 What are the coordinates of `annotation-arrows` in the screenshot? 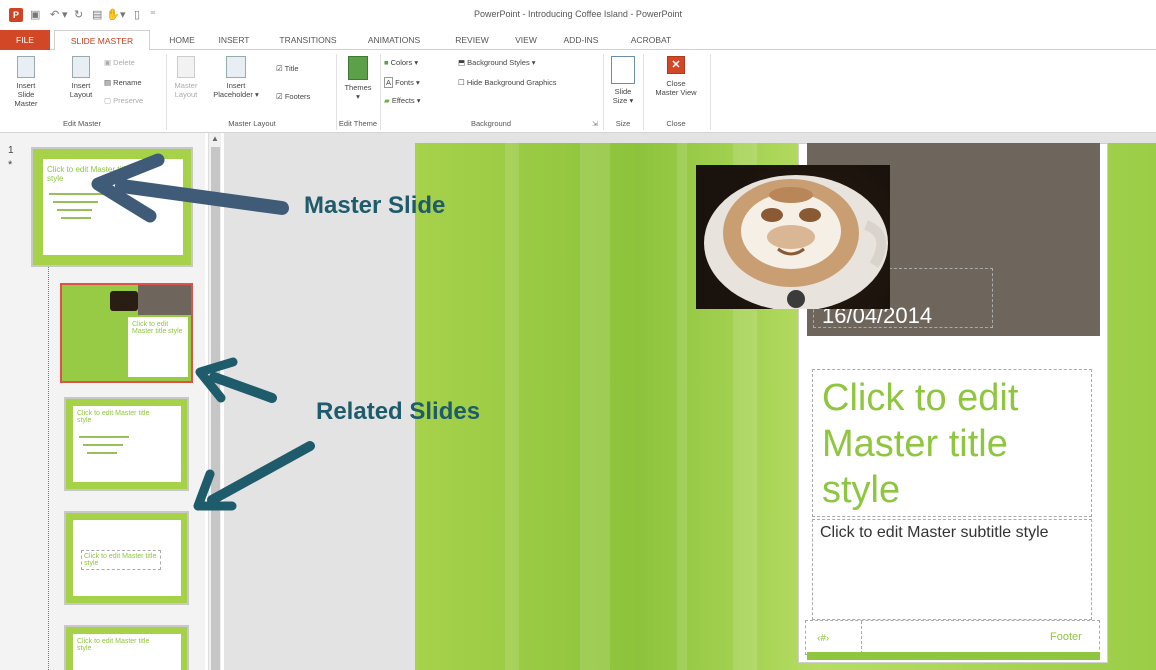 It's located at (203, 332).